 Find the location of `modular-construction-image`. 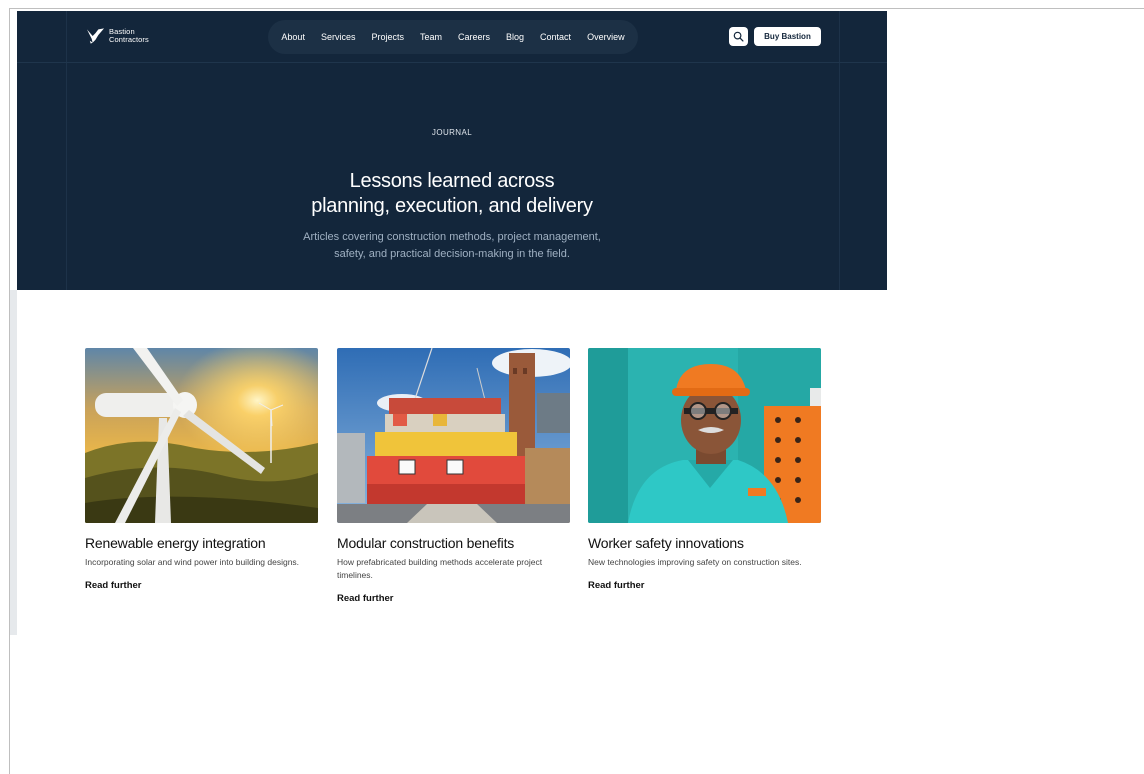

modular-construction-image is located at coordinates (453, 435).